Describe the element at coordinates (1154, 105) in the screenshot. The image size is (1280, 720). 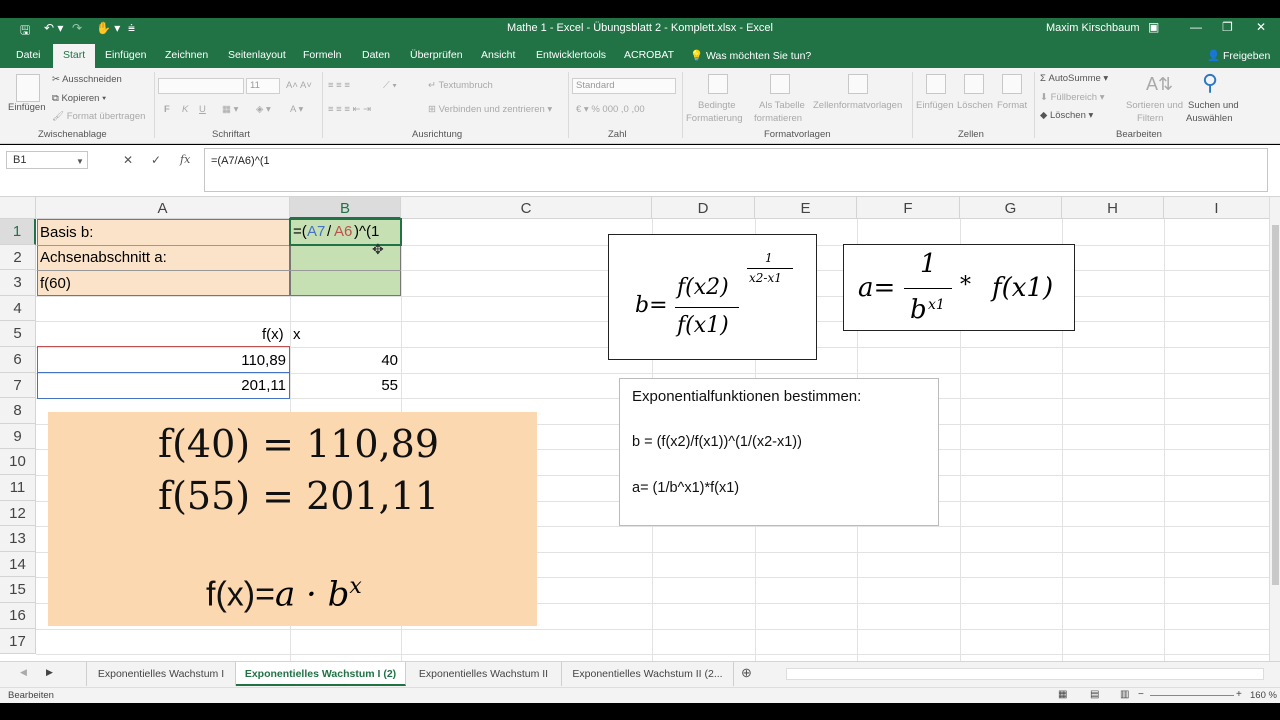
I see `sort-filter-button: Sortieren und` at that location.